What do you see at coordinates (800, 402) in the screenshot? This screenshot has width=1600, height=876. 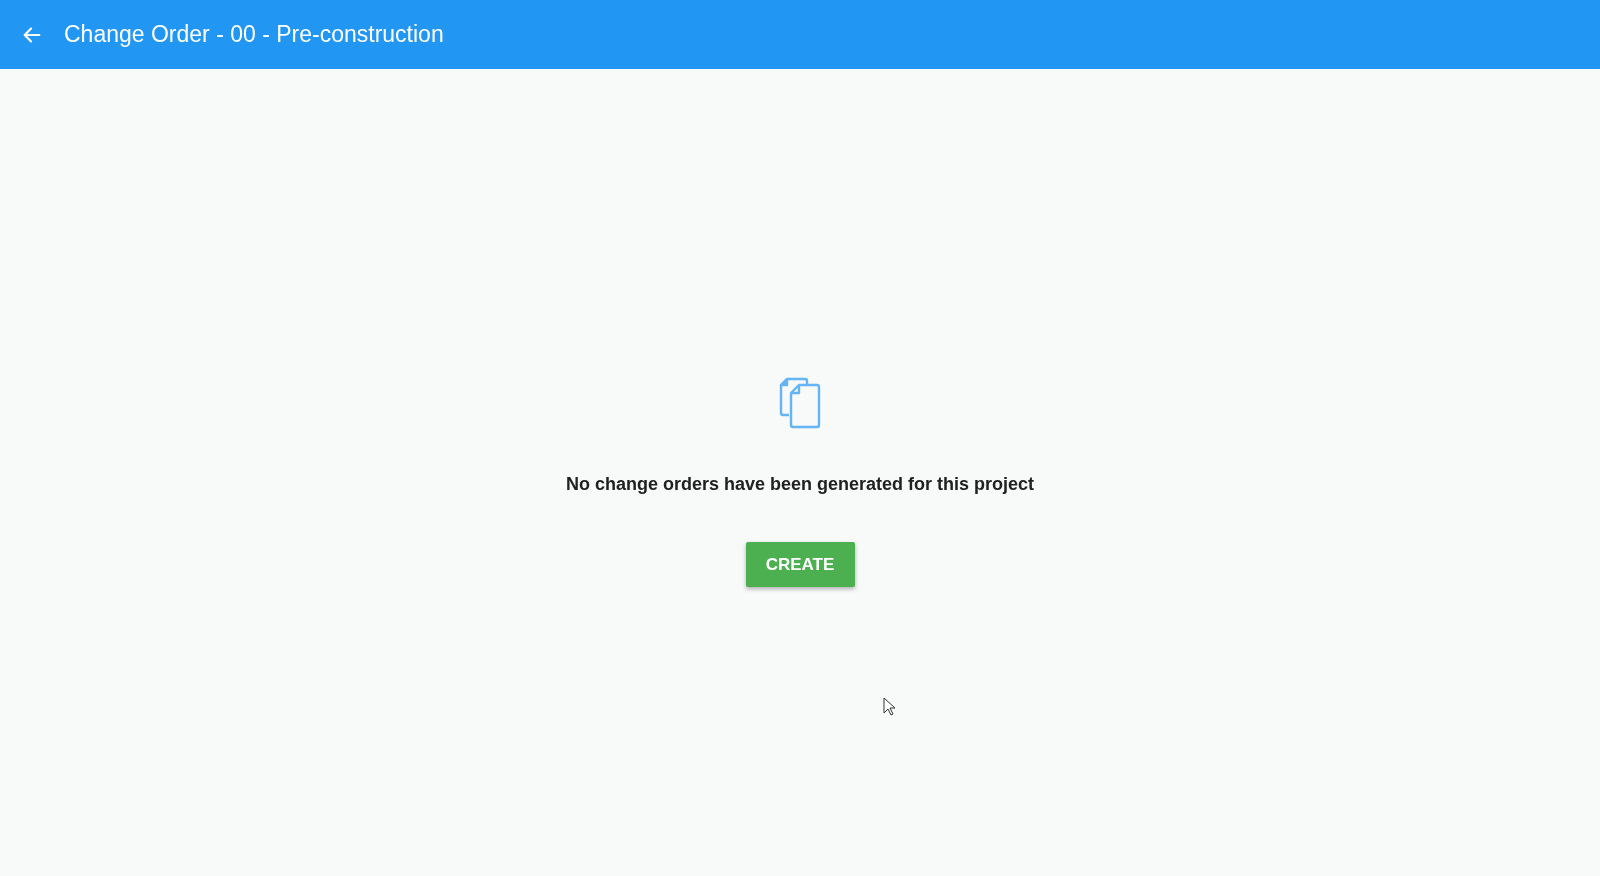 I see `documents-icon` at bounding box center [800, 402].